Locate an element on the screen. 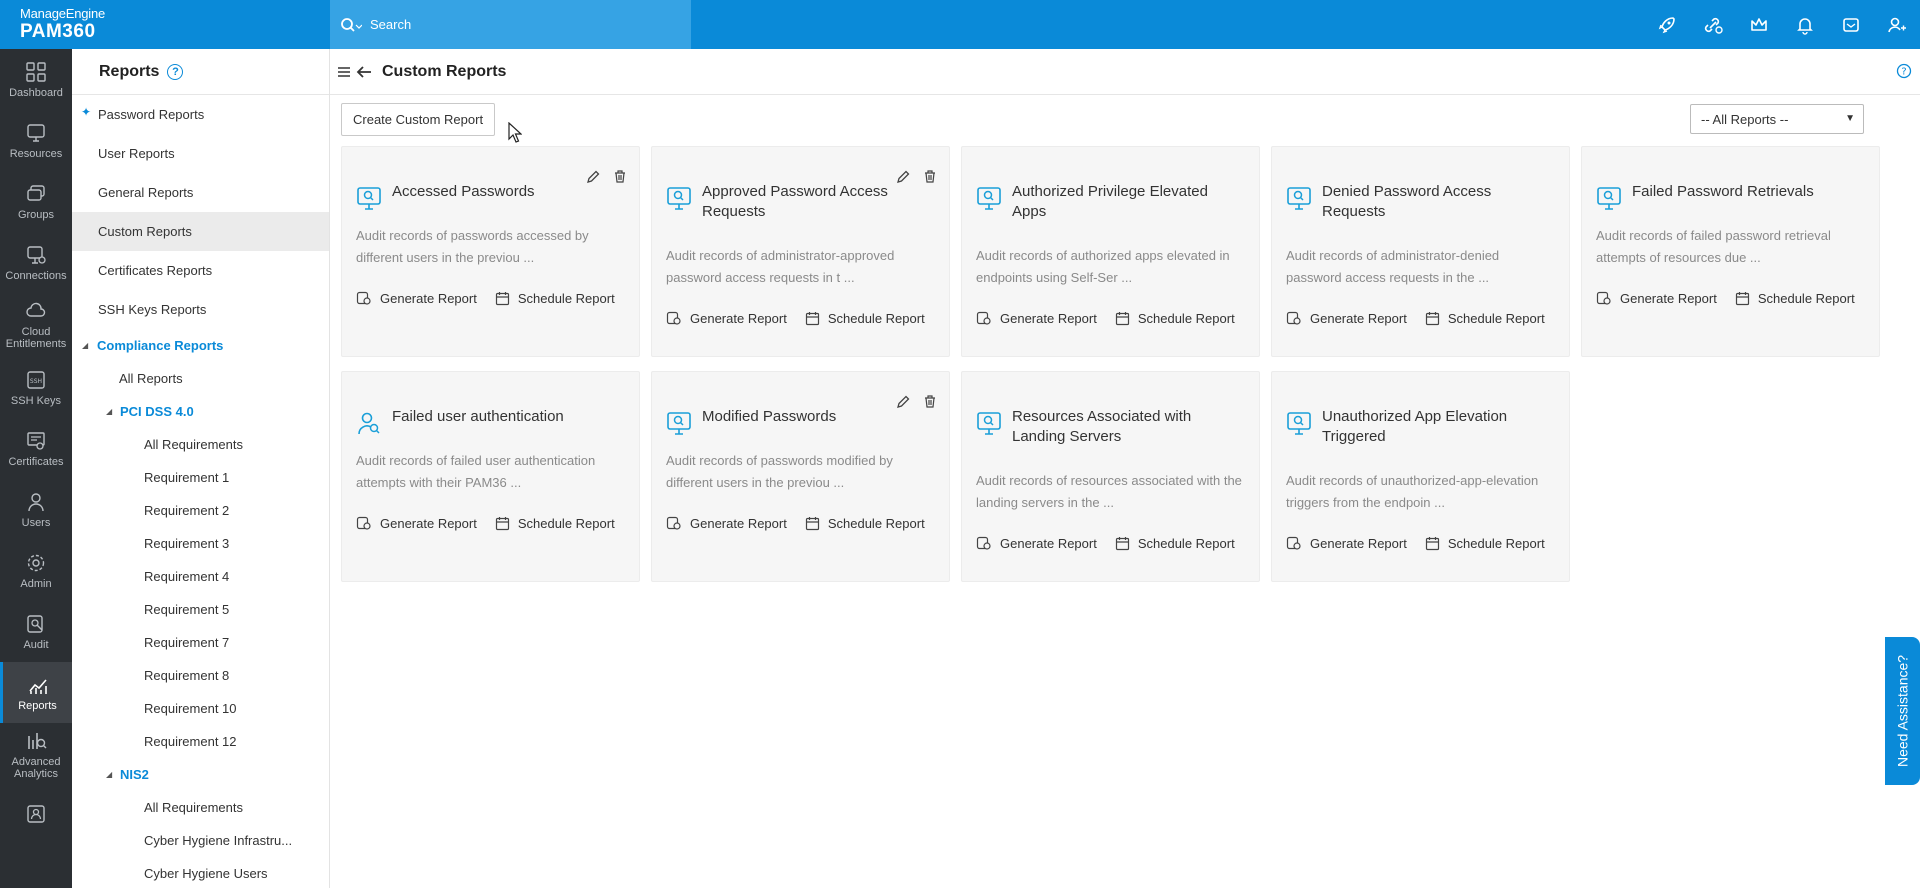 Image resolution: width=1920 pixels, height=888 pixels. tree-item-pci-req: Requirement 8 is located at coordinates (200, 675).